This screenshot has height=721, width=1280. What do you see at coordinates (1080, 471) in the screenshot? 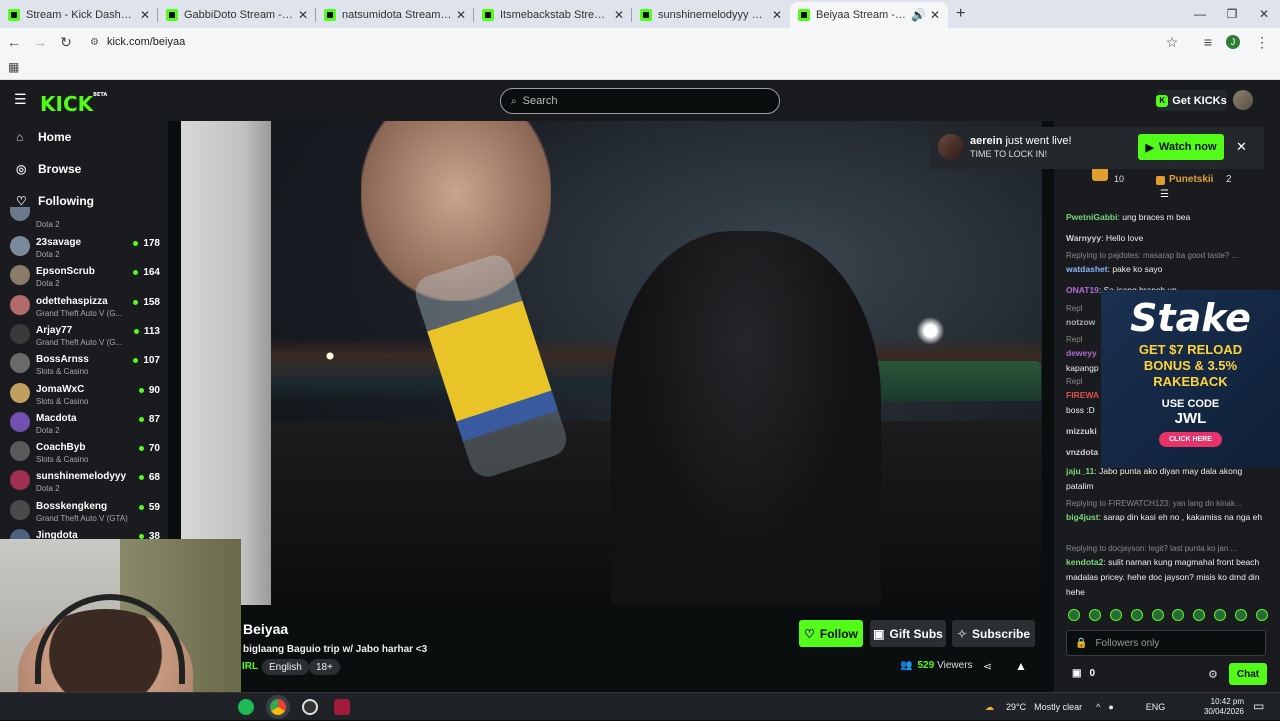
I see `chat-username: jaju_11` at bounding box center [1080, 471].